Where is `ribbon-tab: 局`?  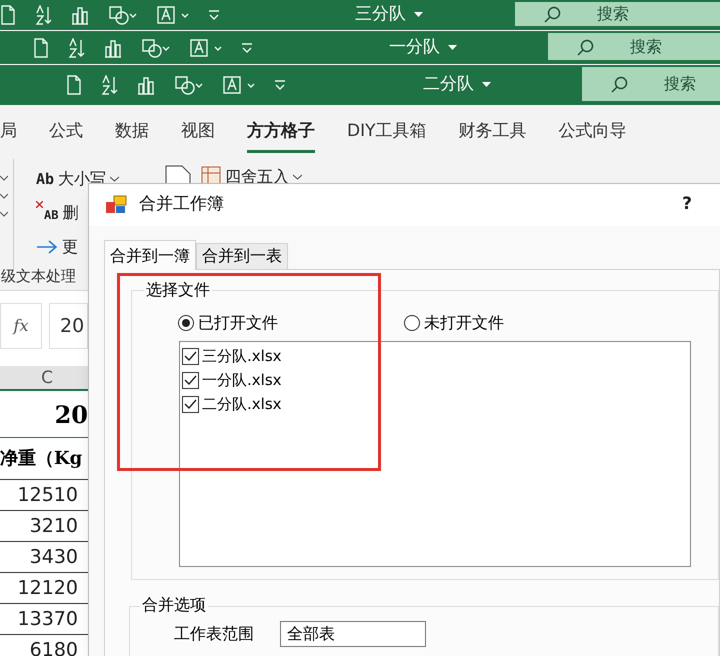 ribbon-tab: 局 is located at coordinates (8, 135).